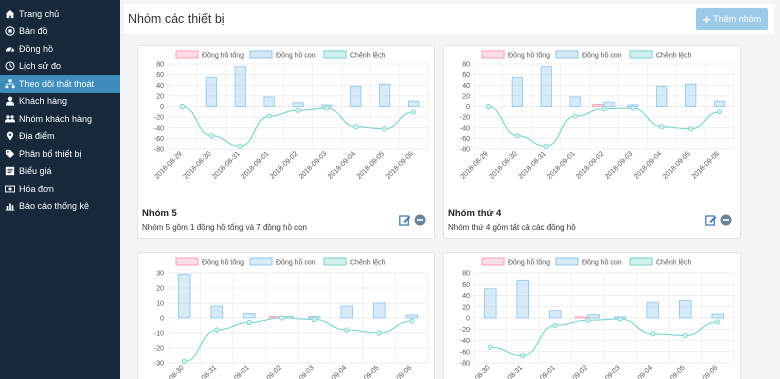 The width and height of the screenshot is (780, 379). Describe the element at coordinates (465, 118) in the screenshot. I see `y-tick-label: -20` at that location.